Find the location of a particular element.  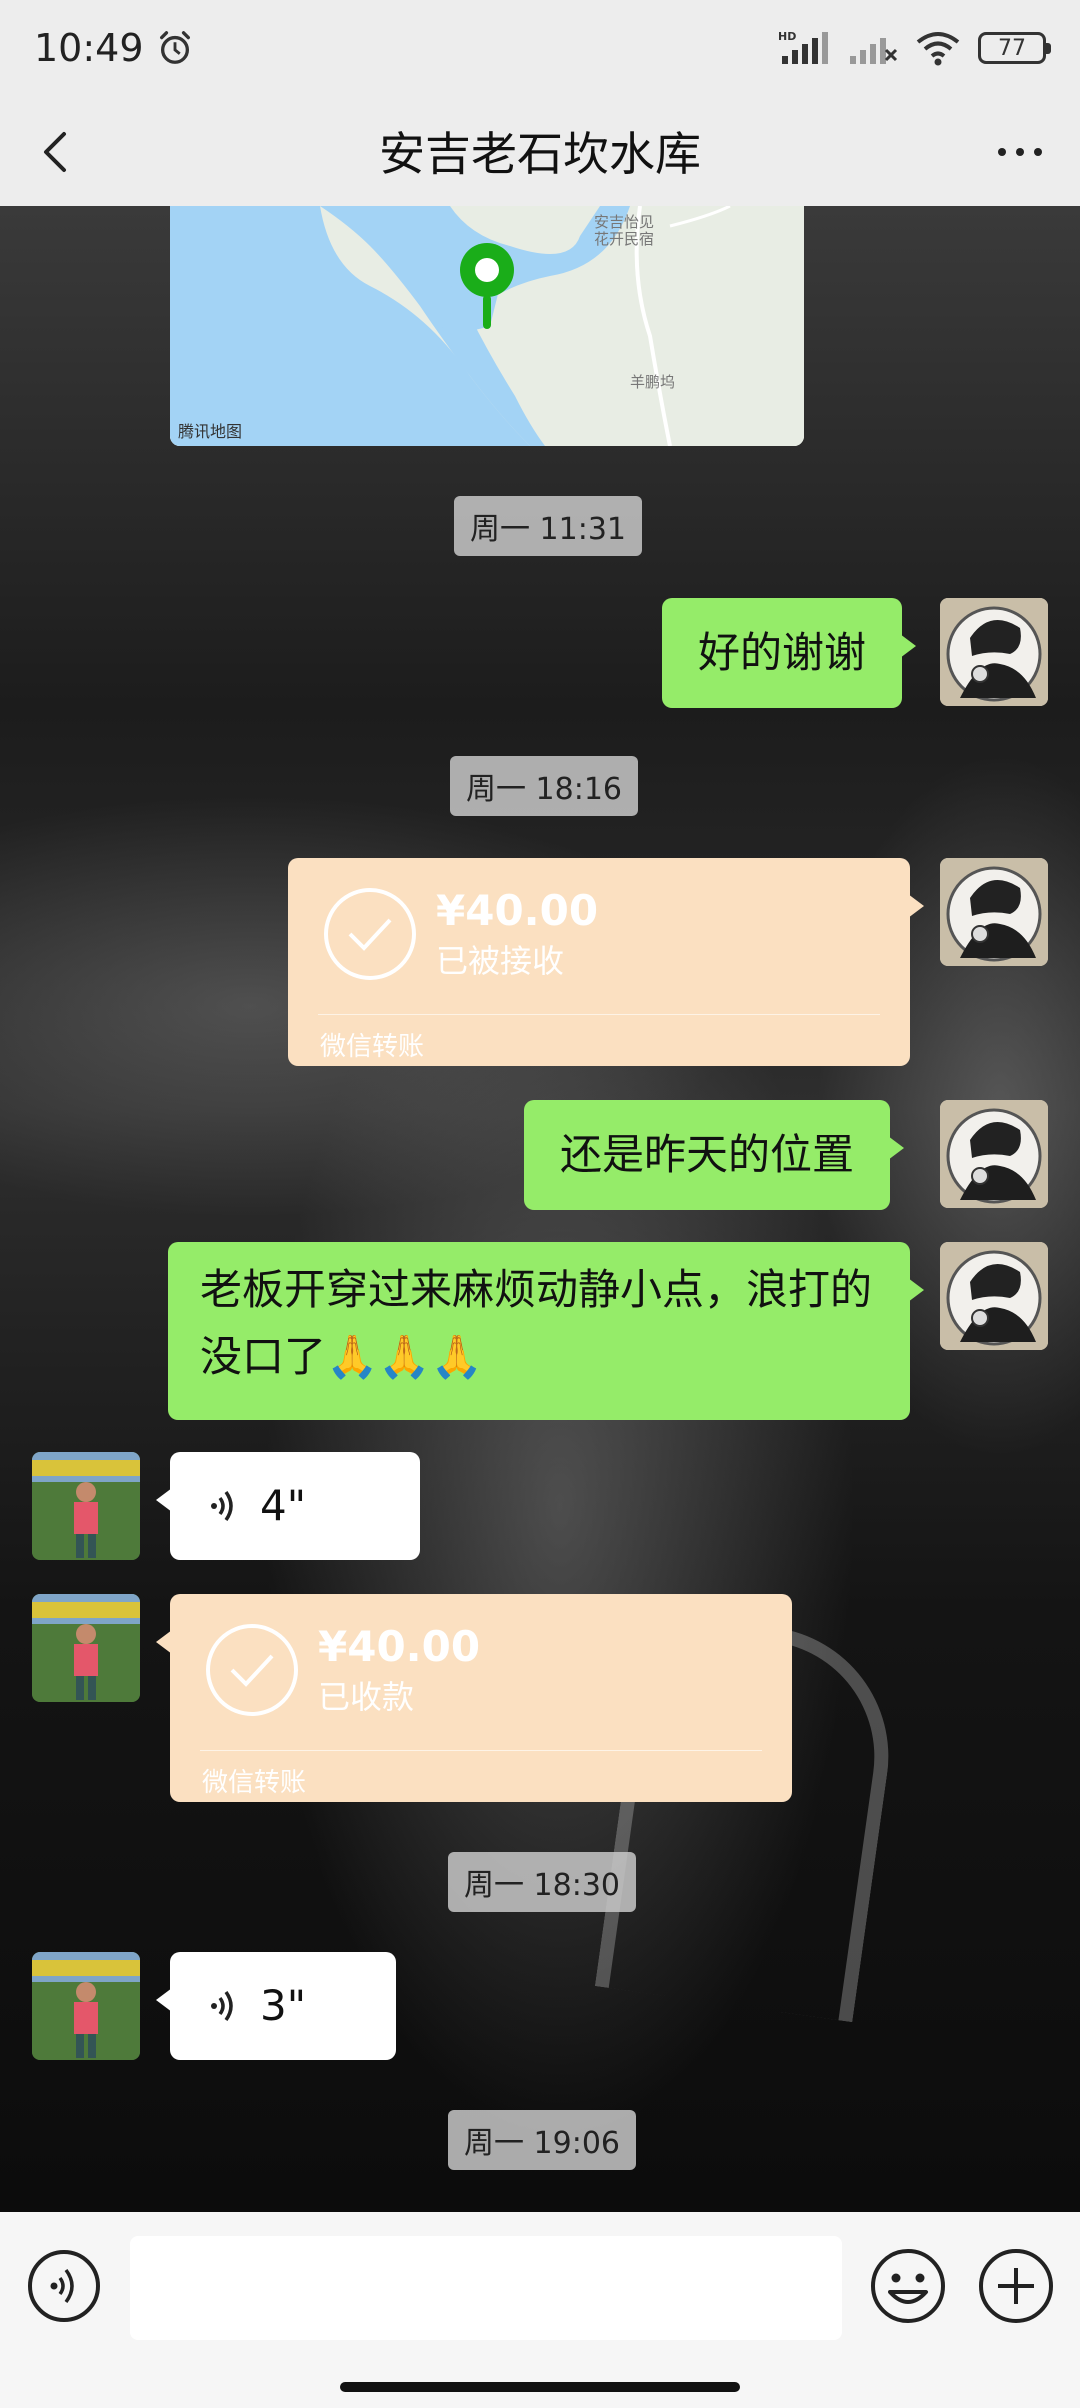

timestamp: 周一 19:06 is located at coordinates (542, 2140).